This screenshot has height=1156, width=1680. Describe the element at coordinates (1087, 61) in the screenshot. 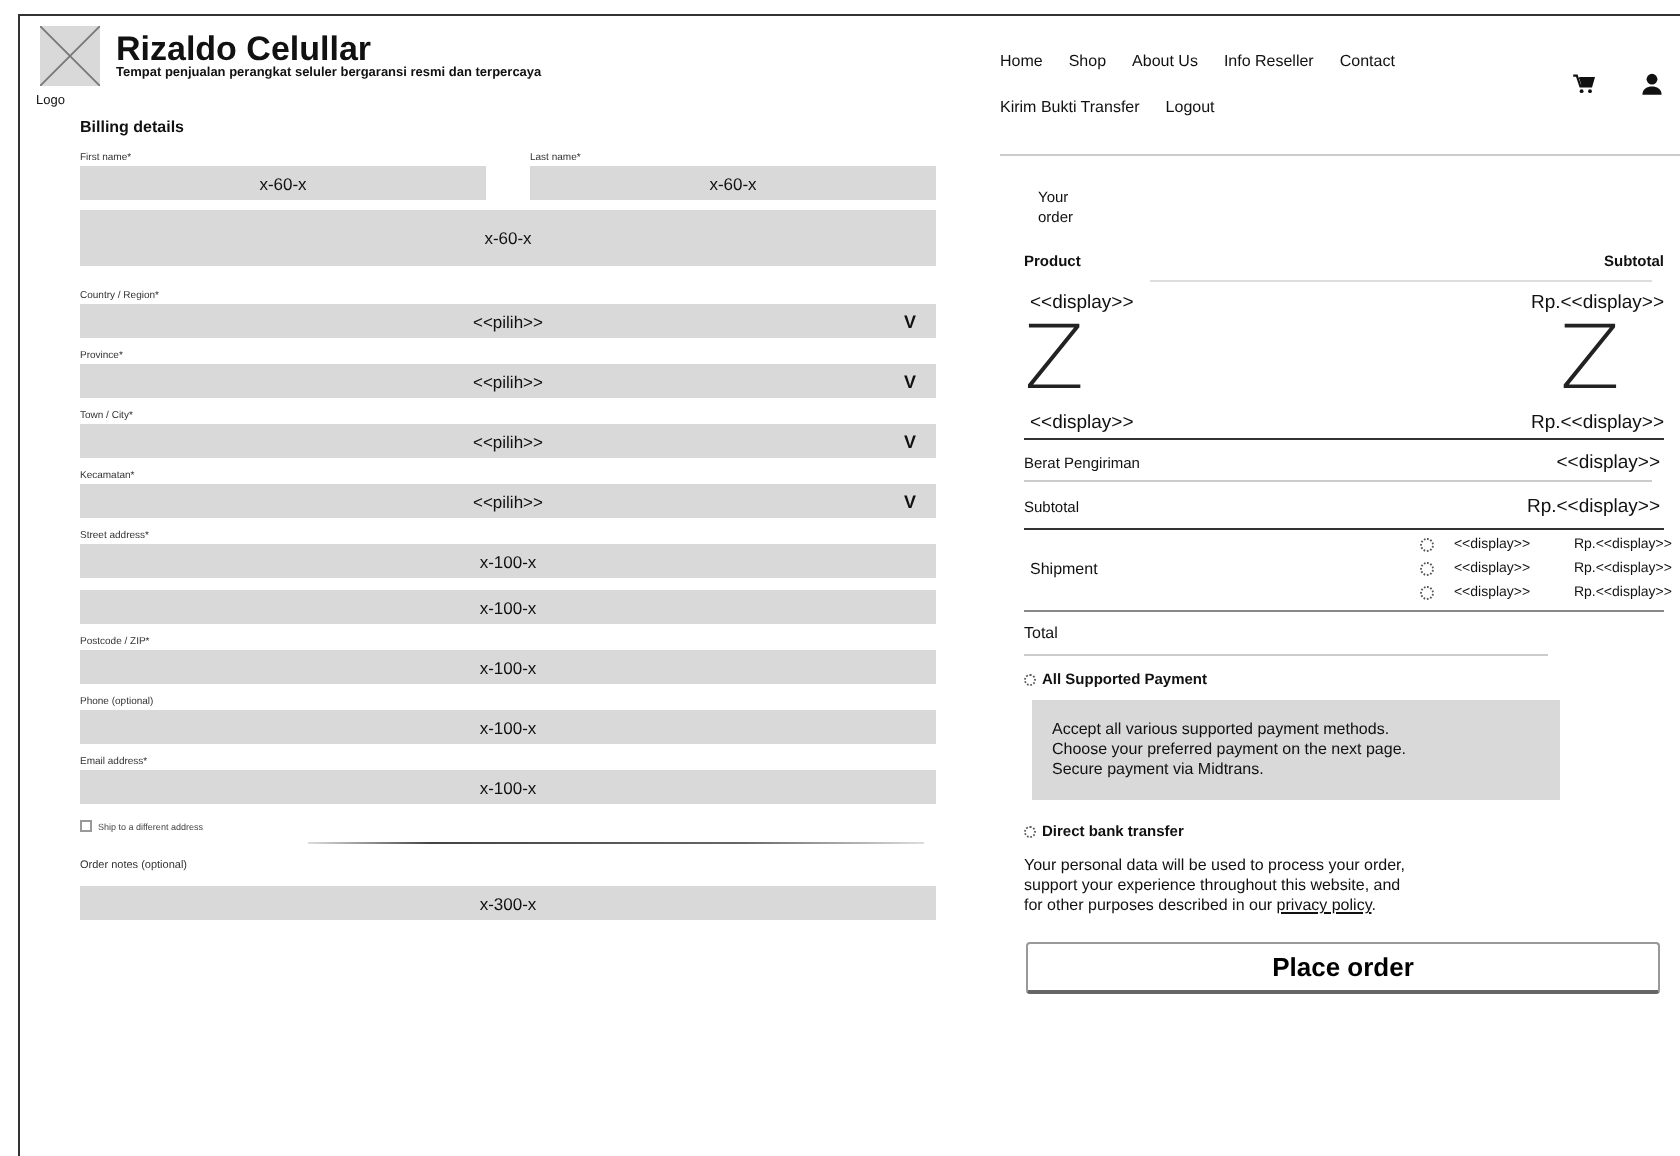

I see `nav-link: Shop` at that location.